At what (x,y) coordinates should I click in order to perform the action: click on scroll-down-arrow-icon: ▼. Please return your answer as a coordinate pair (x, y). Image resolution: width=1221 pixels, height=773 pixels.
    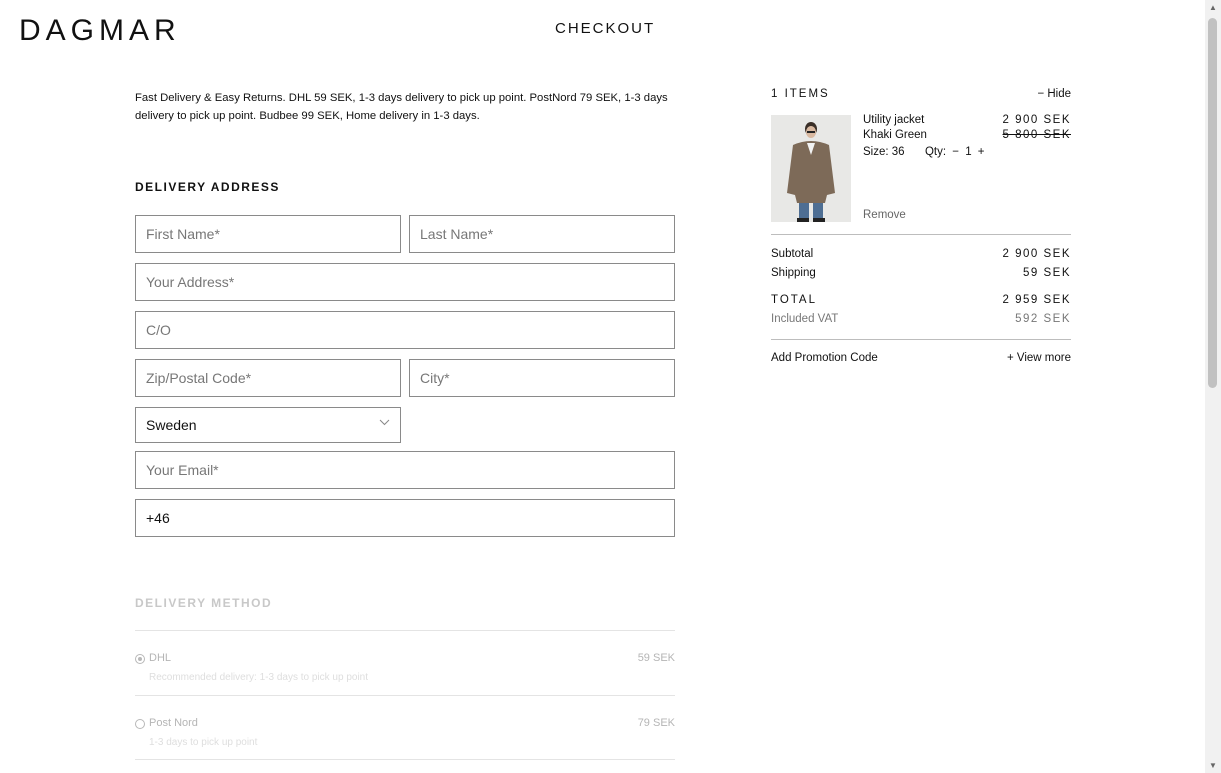
    Looking at the image, I should click on (1213, 765).